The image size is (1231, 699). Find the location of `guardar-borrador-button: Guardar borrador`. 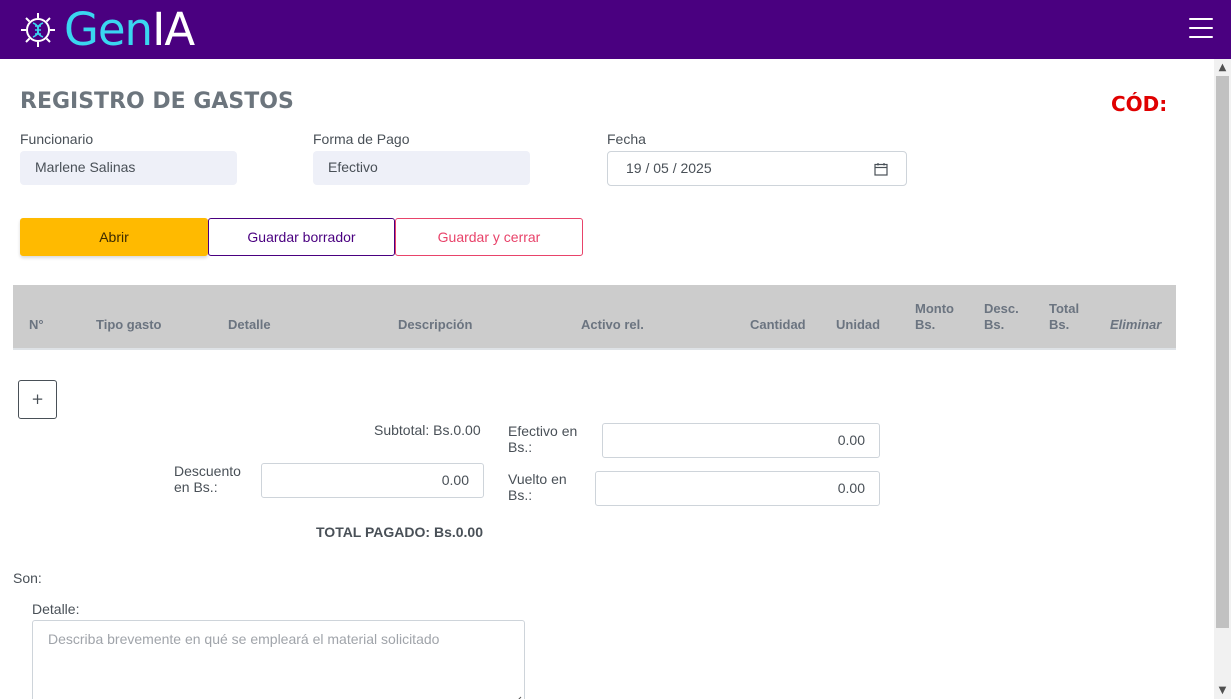

guardar-borrador-button: Guardar borrador is located at coordinates (301, 237).